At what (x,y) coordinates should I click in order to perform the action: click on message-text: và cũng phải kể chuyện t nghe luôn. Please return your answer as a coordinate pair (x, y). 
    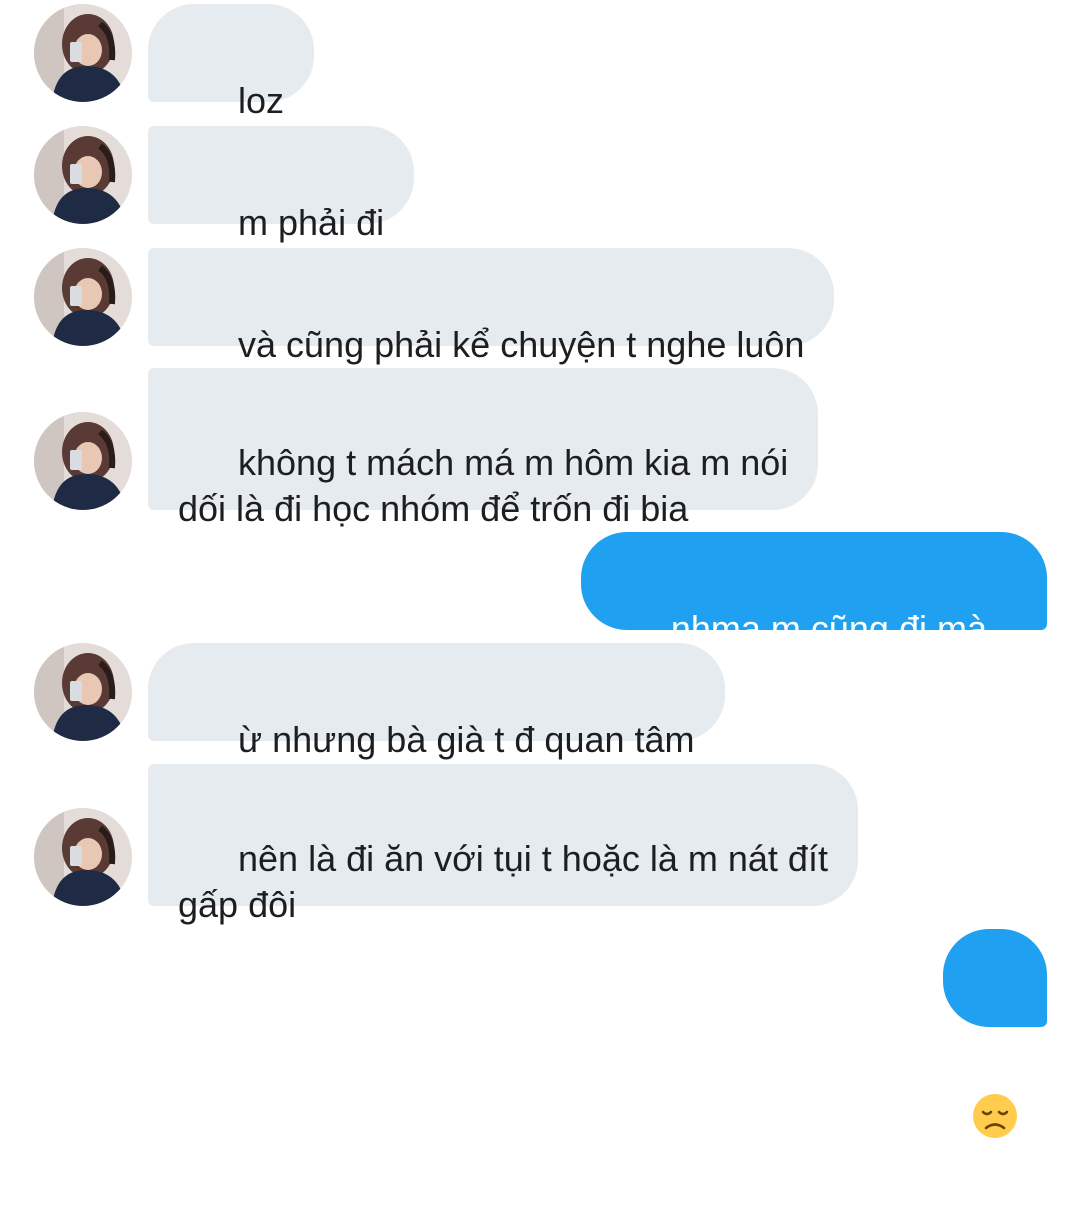
    Looking at the image, I should click on (521, 344).